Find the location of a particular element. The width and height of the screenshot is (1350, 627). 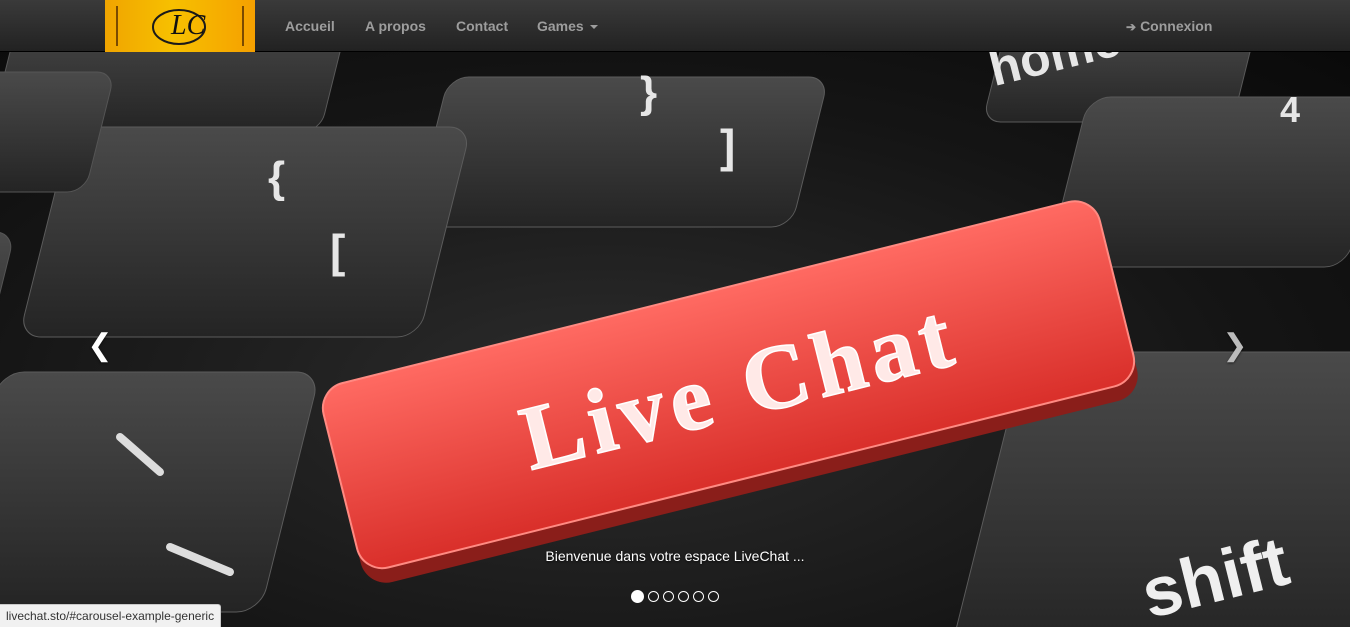

caret-down-icon is located at coordinates (593, 27).